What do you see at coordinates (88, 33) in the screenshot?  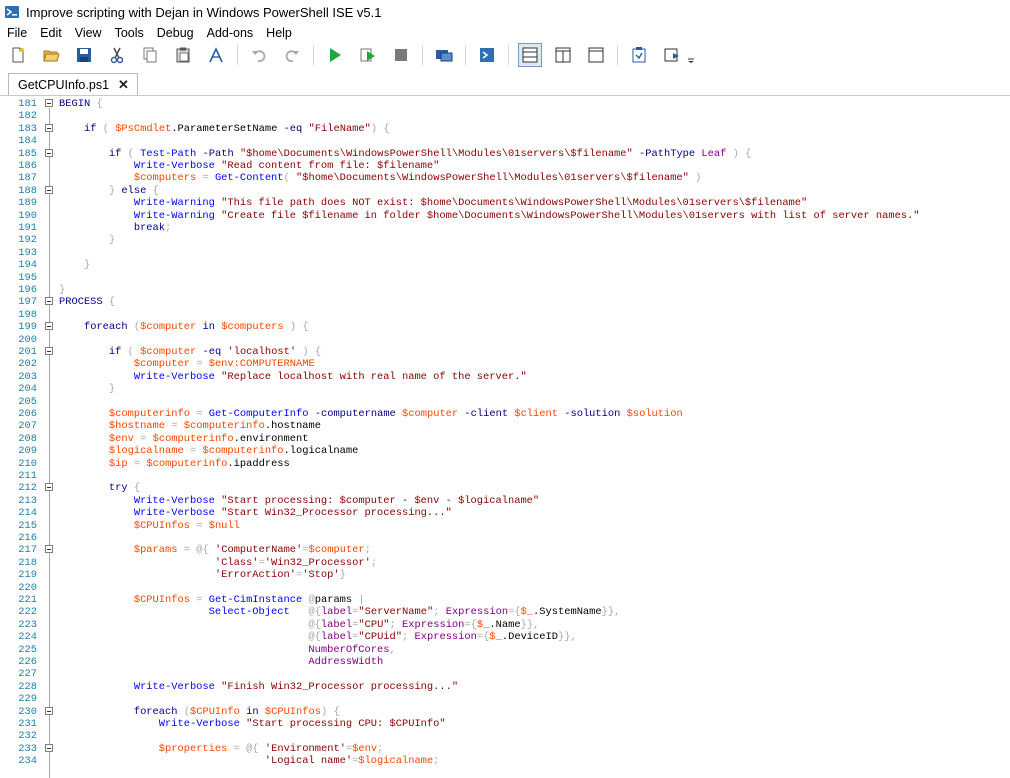 I see `menu-view: View` at bounding box center [88, 33].